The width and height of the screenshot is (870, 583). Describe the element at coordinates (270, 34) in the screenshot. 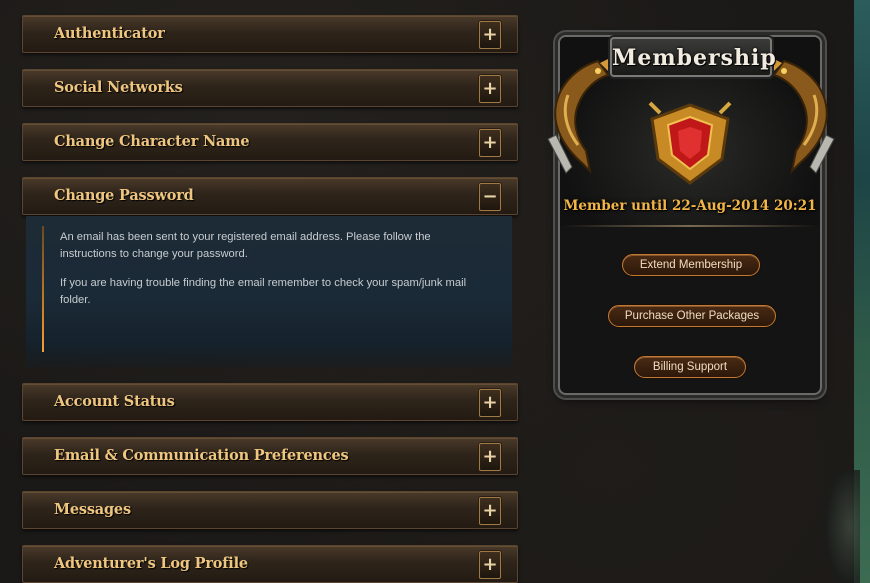

I see `accordion-header-authenticator: Authenticator +` at that location.